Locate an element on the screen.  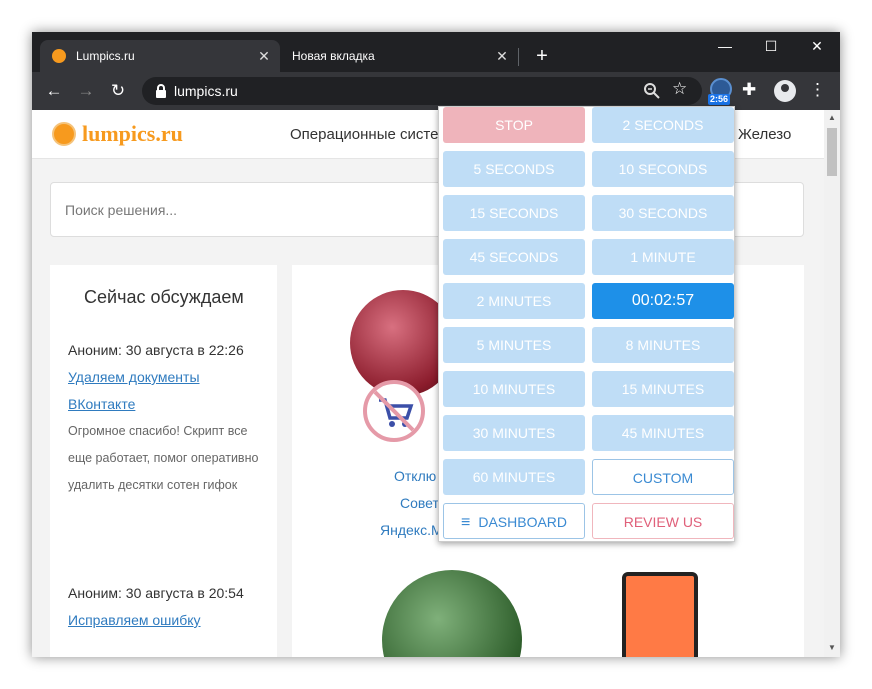
browser-toolbar: ← → ↻ lumpics.ru ☆ 2:56 ✚ ⋮ is located at coordinates (436, 91).